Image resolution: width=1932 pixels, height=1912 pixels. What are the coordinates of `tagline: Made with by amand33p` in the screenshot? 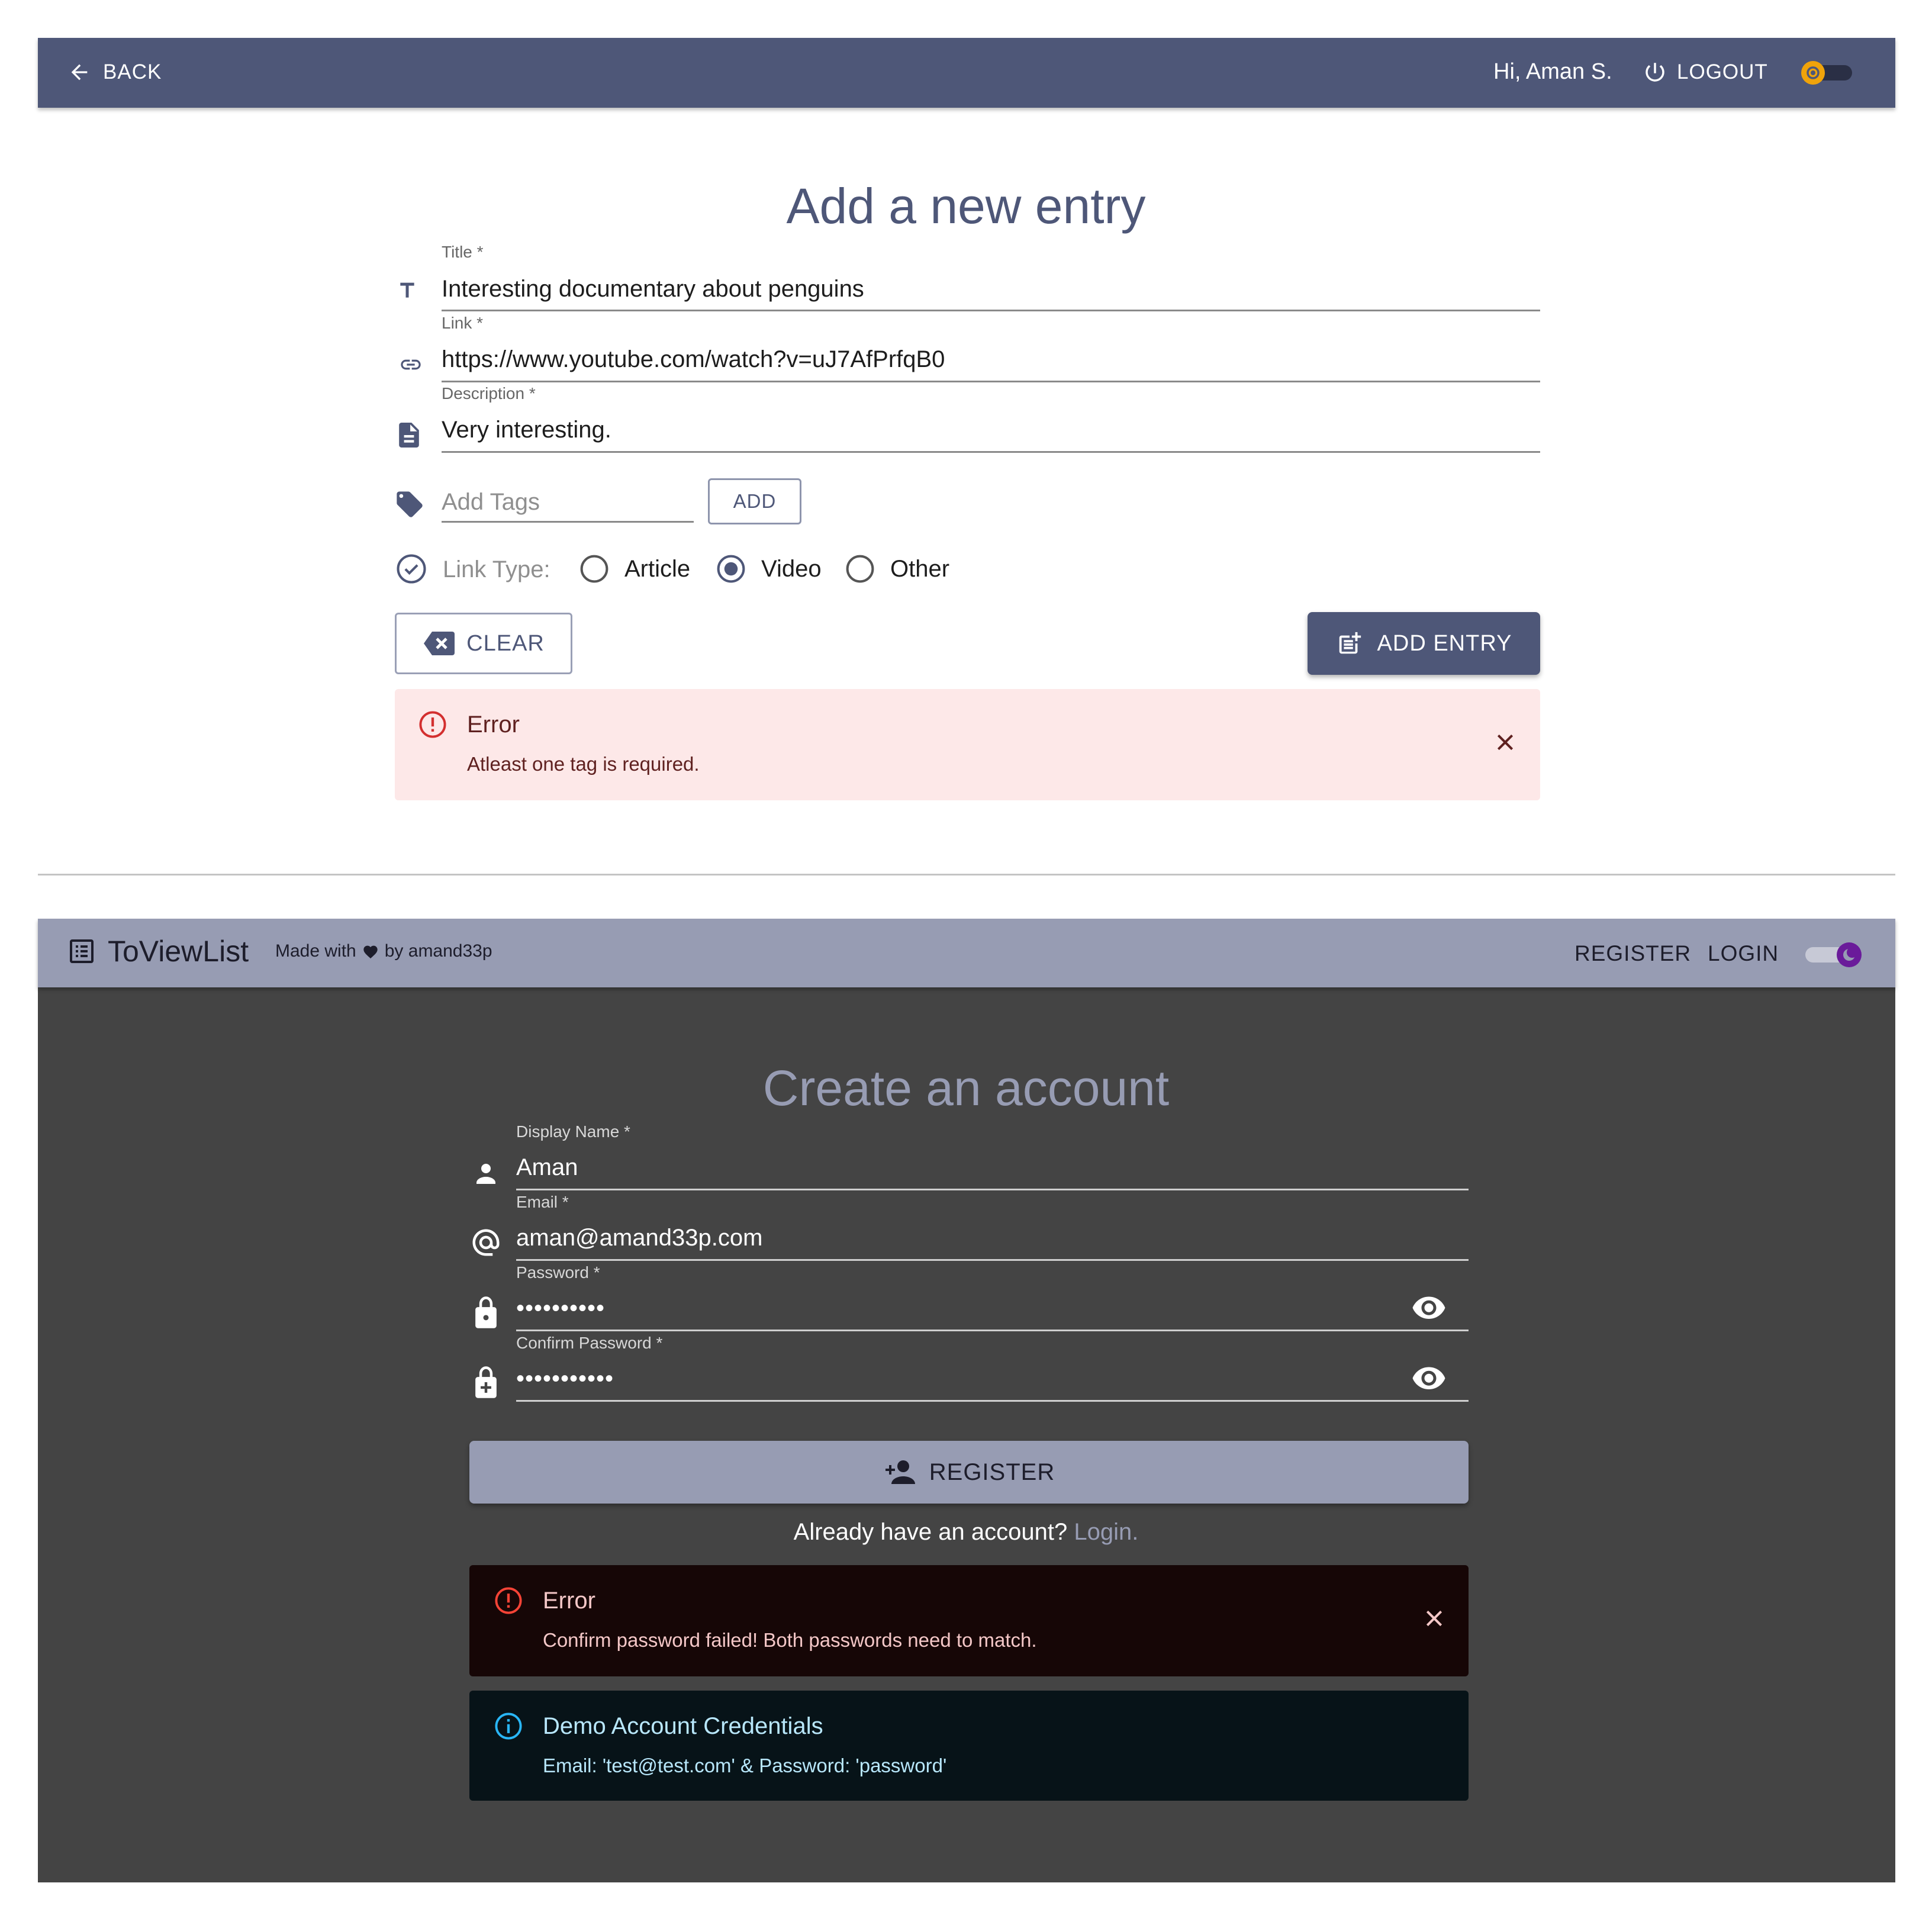 It's located at (384, 951).